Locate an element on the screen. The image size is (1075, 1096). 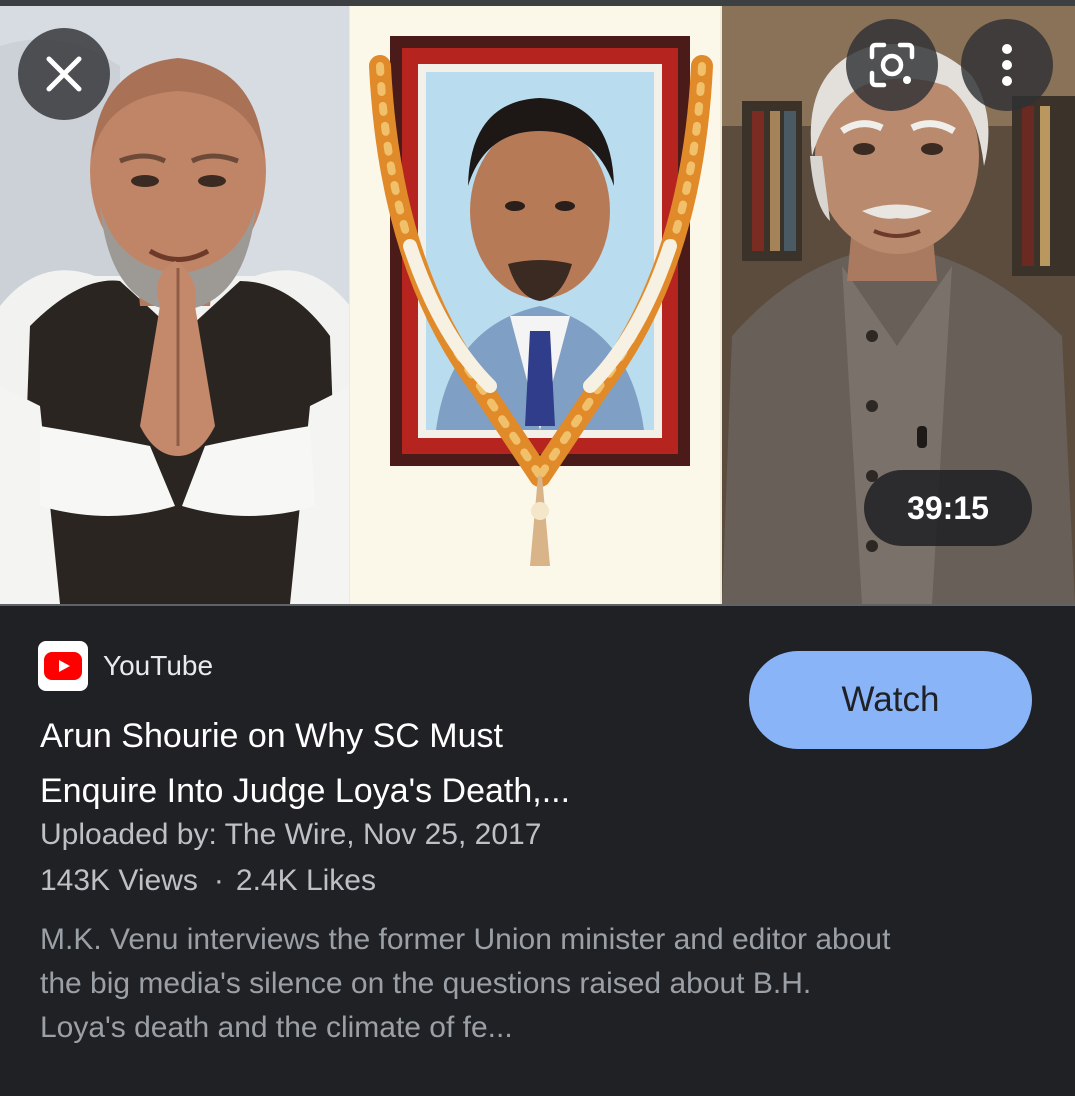
more-vert-icon is located at coordinates (1007, 65).